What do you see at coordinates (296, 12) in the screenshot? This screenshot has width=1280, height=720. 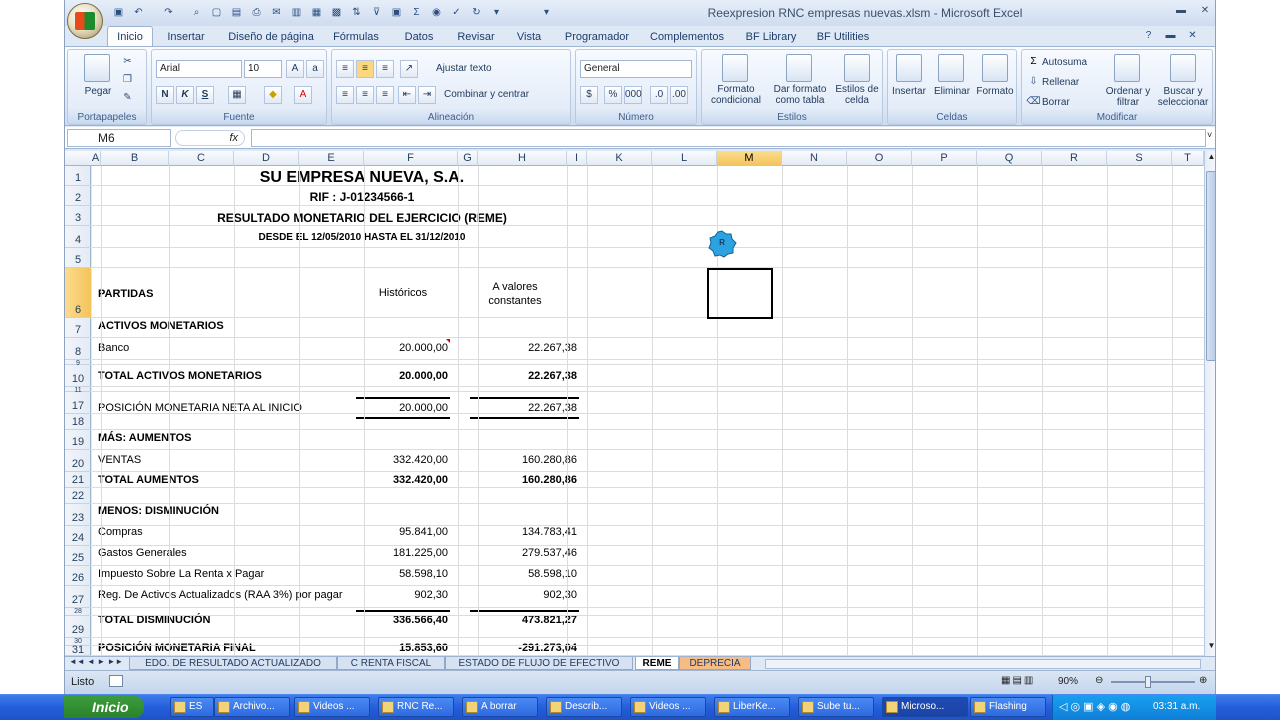 I see `chart-icon: ▥` at bounding box center [296, 12].